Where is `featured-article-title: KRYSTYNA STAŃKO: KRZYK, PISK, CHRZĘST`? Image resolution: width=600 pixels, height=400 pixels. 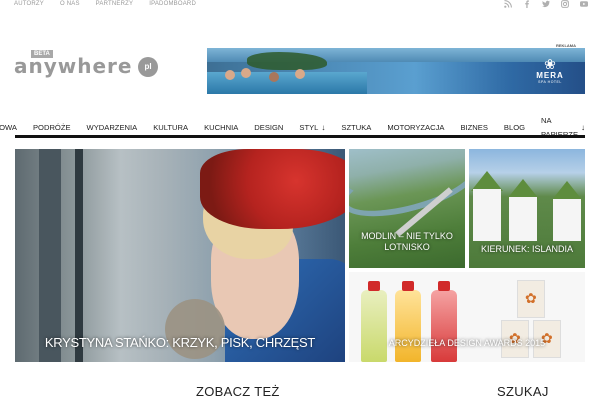
featured-article-title: KRYSTYNA STAŃKO: KRZYK, PISK, CHRZĘST is located at coordinates (180, 342).